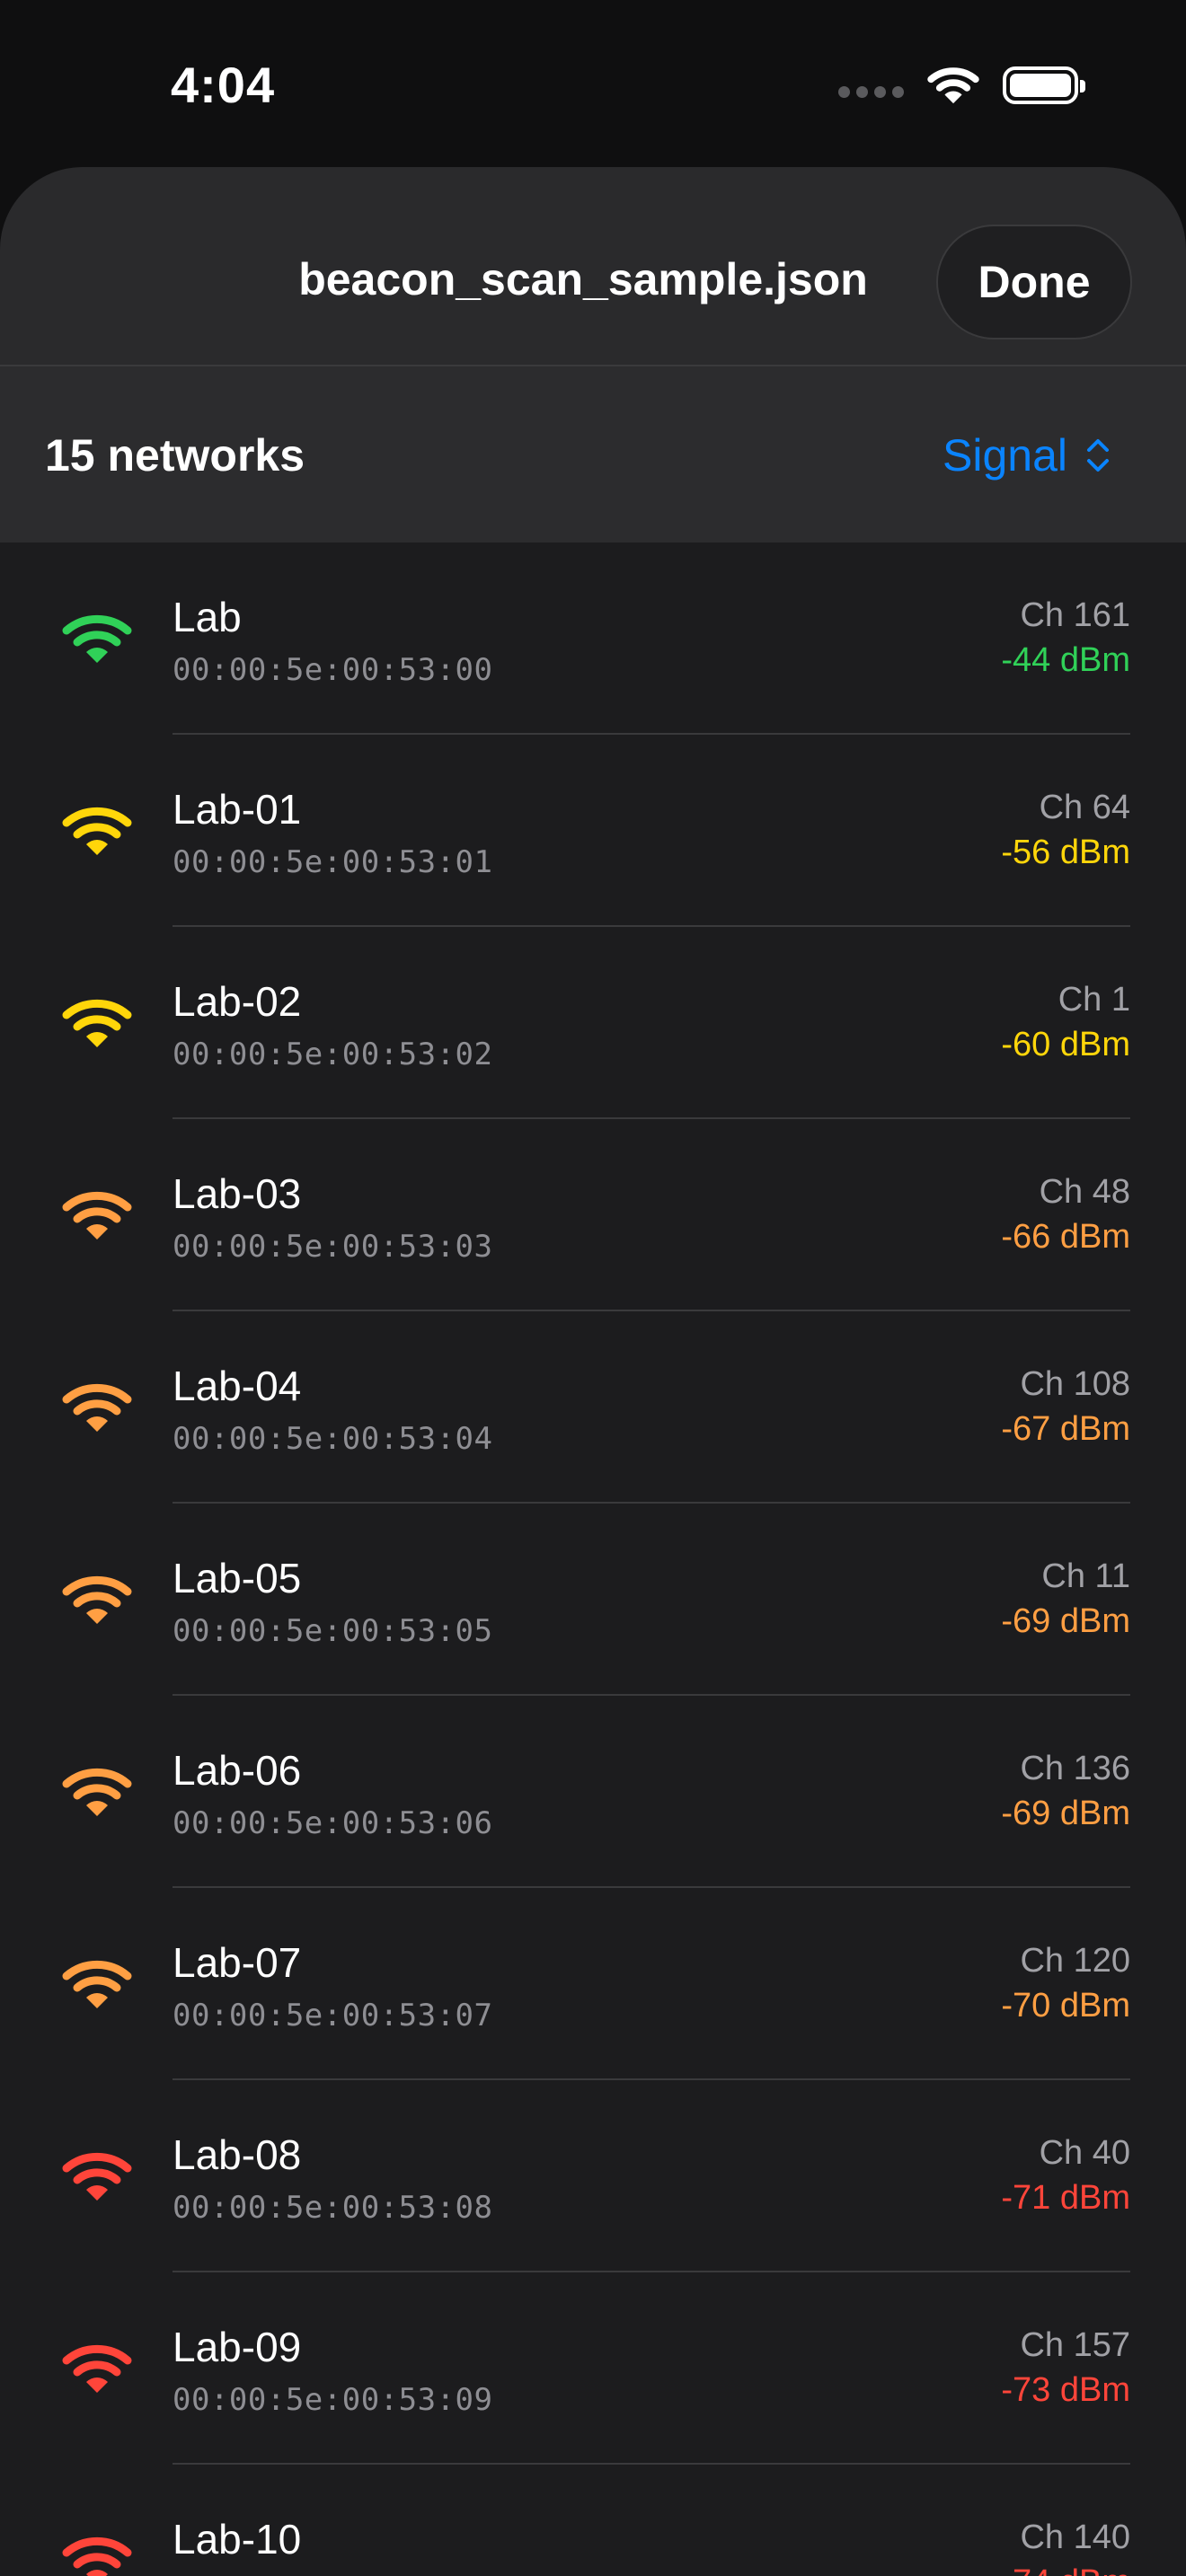 This screenshot has width=1186, height=2576. I want to click on summary-bar: 15 networks Signal, so click(593, 454).